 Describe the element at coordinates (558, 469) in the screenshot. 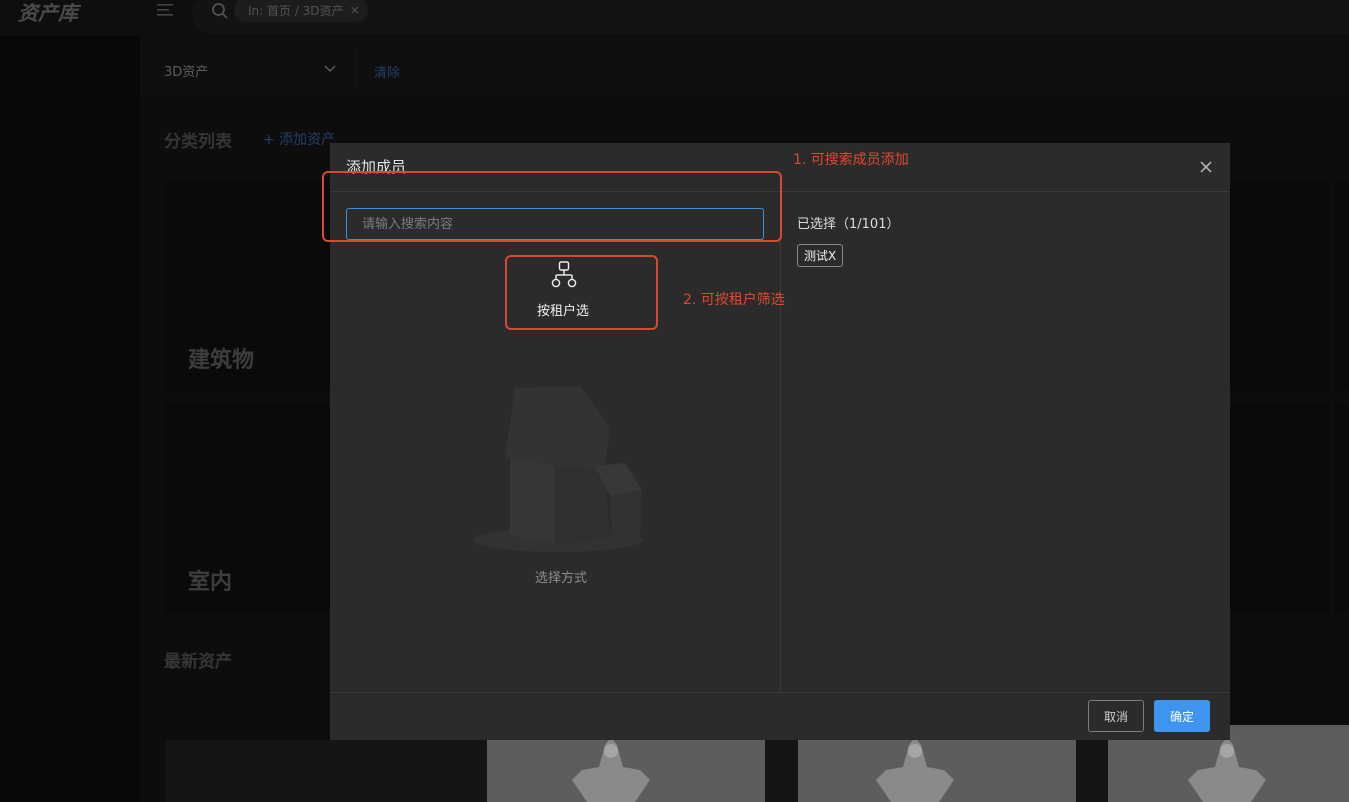

I see `empty-state-illustration` at that location.